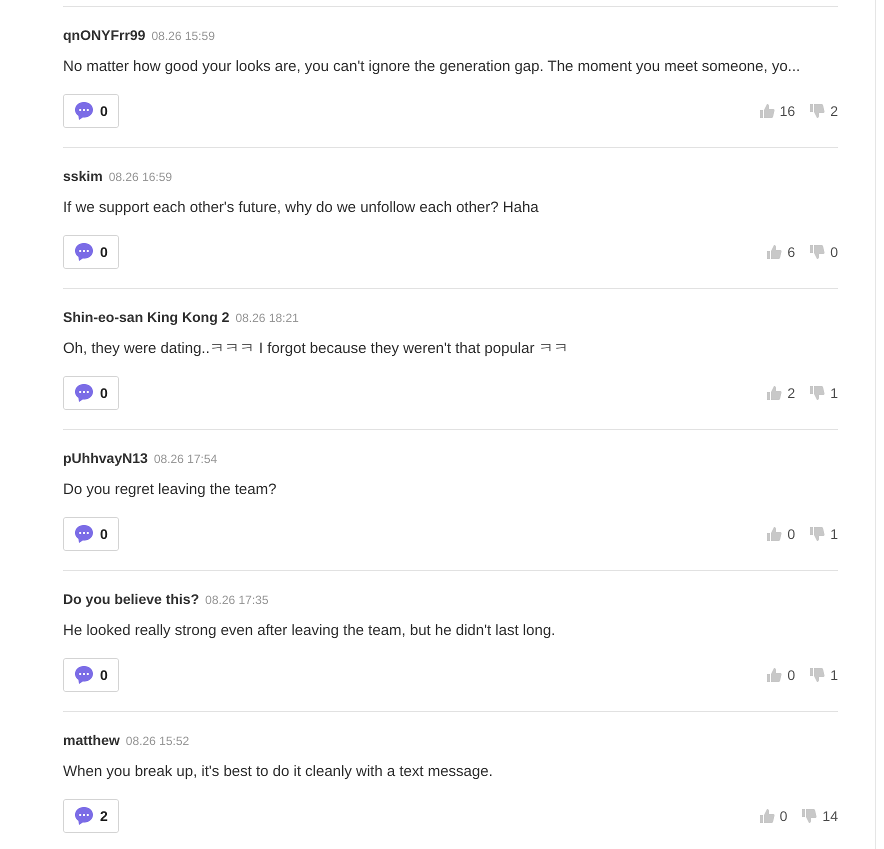 The width and height of the screenshot is (884, 849). Describe the element at coordinates (104, 35) in the screenshot. I see `username: qnONYFrr99` at that location.